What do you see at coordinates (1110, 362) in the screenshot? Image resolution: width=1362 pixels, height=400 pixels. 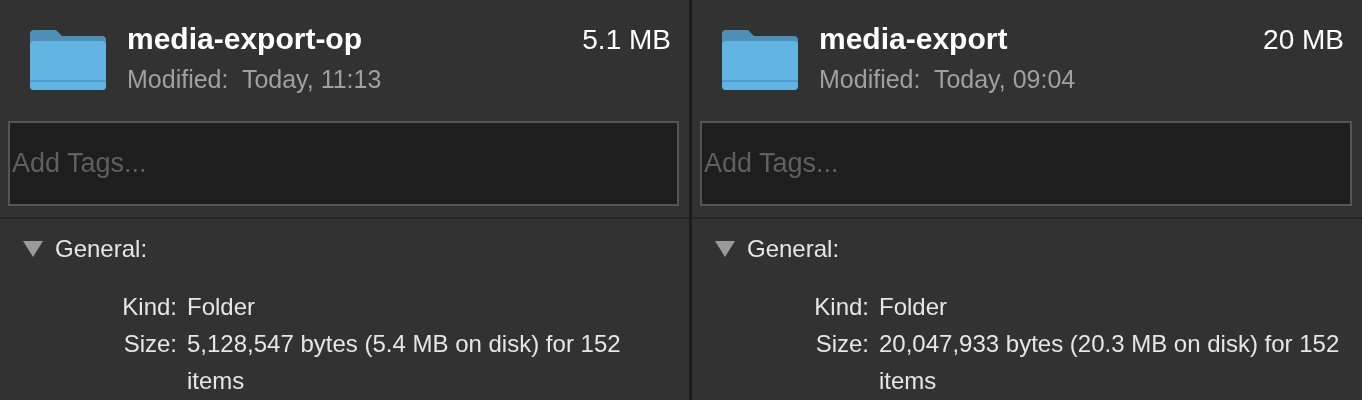 I see `property-value: 20,047,933 bytes (20.3 MB on disk) for 152 items` at bounding box center [1110, 362].